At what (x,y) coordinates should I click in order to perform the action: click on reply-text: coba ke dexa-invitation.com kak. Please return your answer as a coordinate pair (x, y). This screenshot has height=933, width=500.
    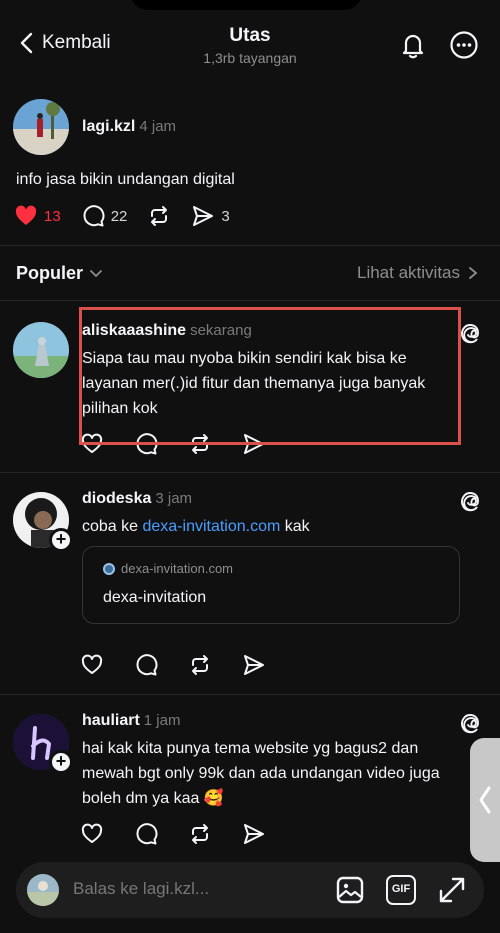
    Looking at the image, I should click on (272, 526).